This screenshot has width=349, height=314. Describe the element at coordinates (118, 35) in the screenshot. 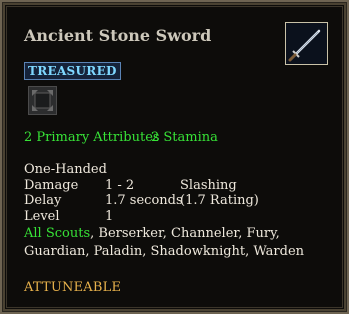

I see `item-name: Ancient Stone Sword` at that location.